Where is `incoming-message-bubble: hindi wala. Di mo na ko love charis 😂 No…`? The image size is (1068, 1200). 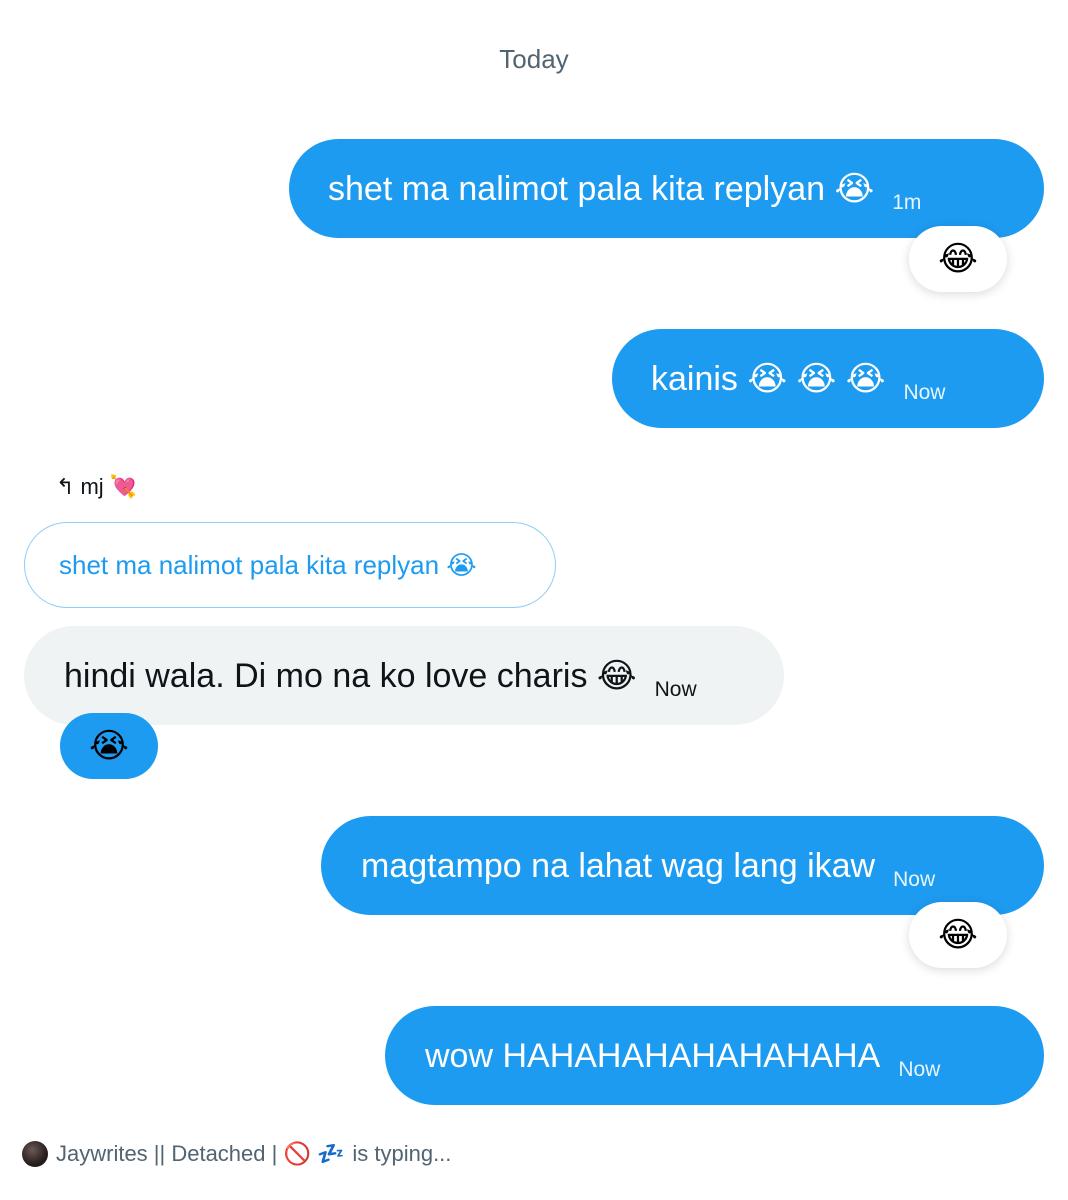
incoming-message-bubble: hindi wala. Di mo na ko love charis 😂 No… is located at coordinates (404, 675).